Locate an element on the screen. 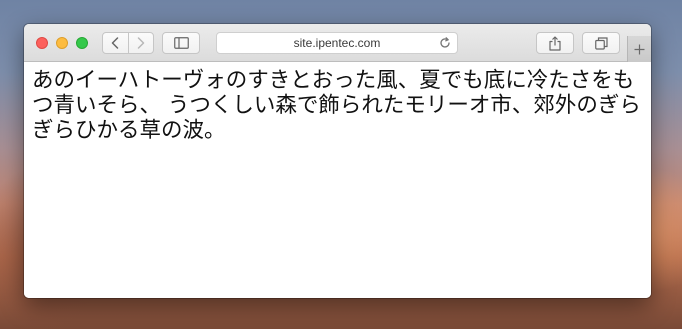  reload-icon is located at coordinates (445, 42).